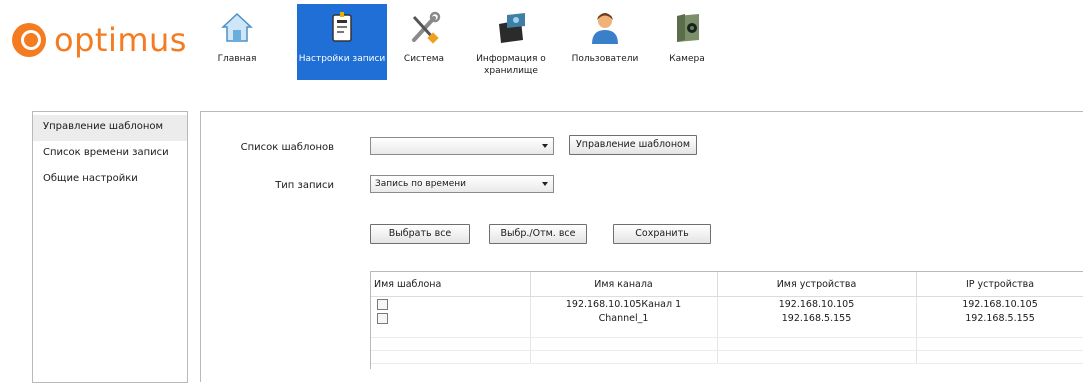  I want to click on nav-recording-settings: Настройки записи, so click(342, 42).